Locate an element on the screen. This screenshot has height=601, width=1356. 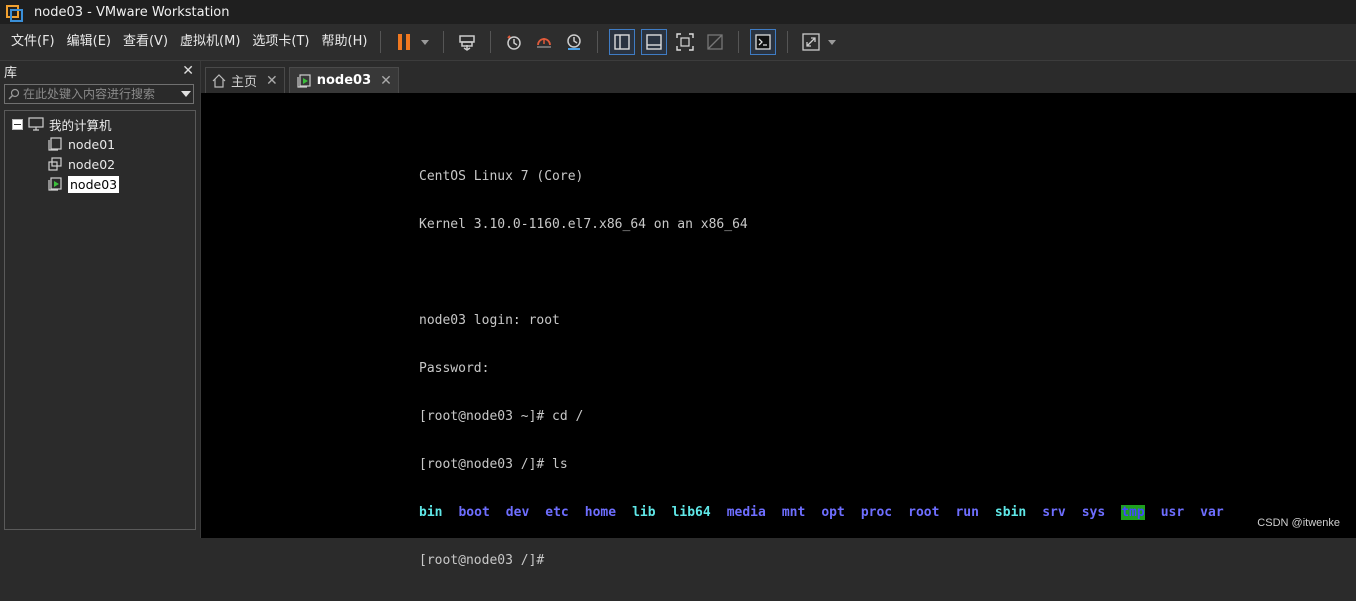
computer-icon is located at coordinates (36, 124).